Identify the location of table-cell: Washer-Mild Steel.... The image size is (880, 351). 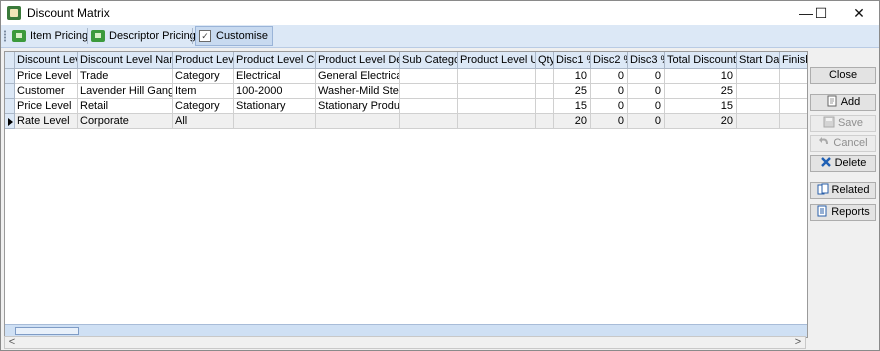
(358, 91).